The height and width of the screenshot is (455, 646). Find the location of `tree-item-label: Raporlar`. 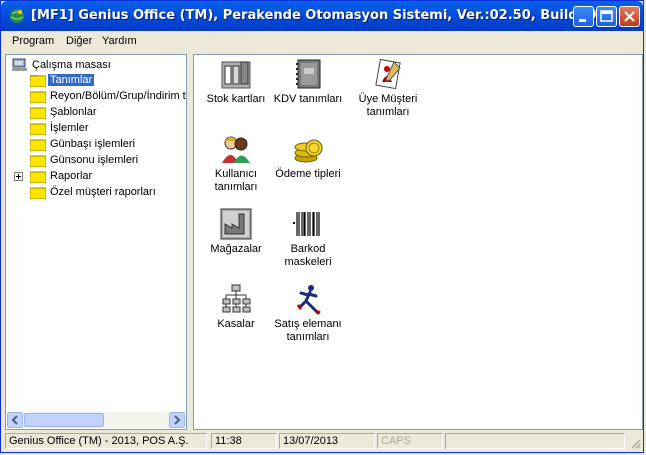

tree-item-label: Raporlar is located at coordinates (71, 176).